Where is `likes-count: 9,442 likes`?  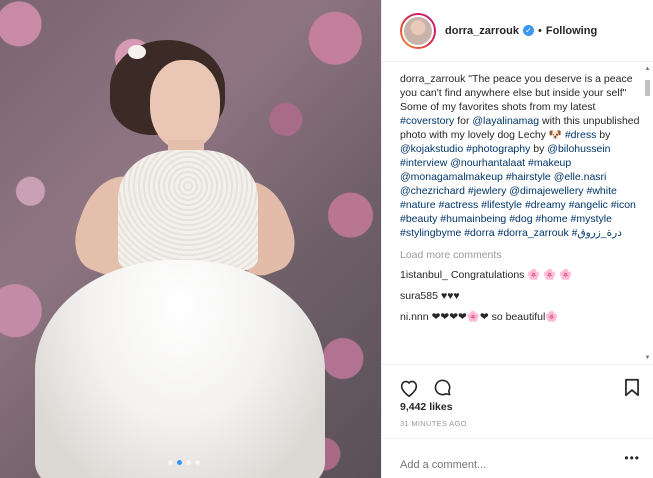 likes-count: 9,442 likes is located at coordinates (426, 407).